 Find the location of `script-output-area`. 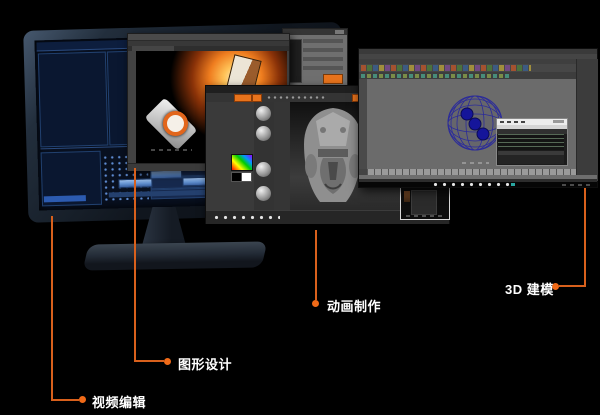

script-output-area is located at coordinates (531, 142).